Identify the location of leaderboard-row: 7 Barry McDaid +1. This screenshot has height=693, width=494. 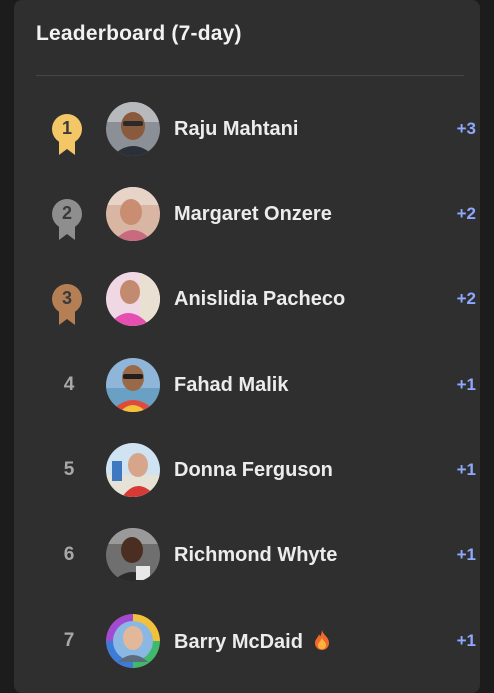
(254, 642).